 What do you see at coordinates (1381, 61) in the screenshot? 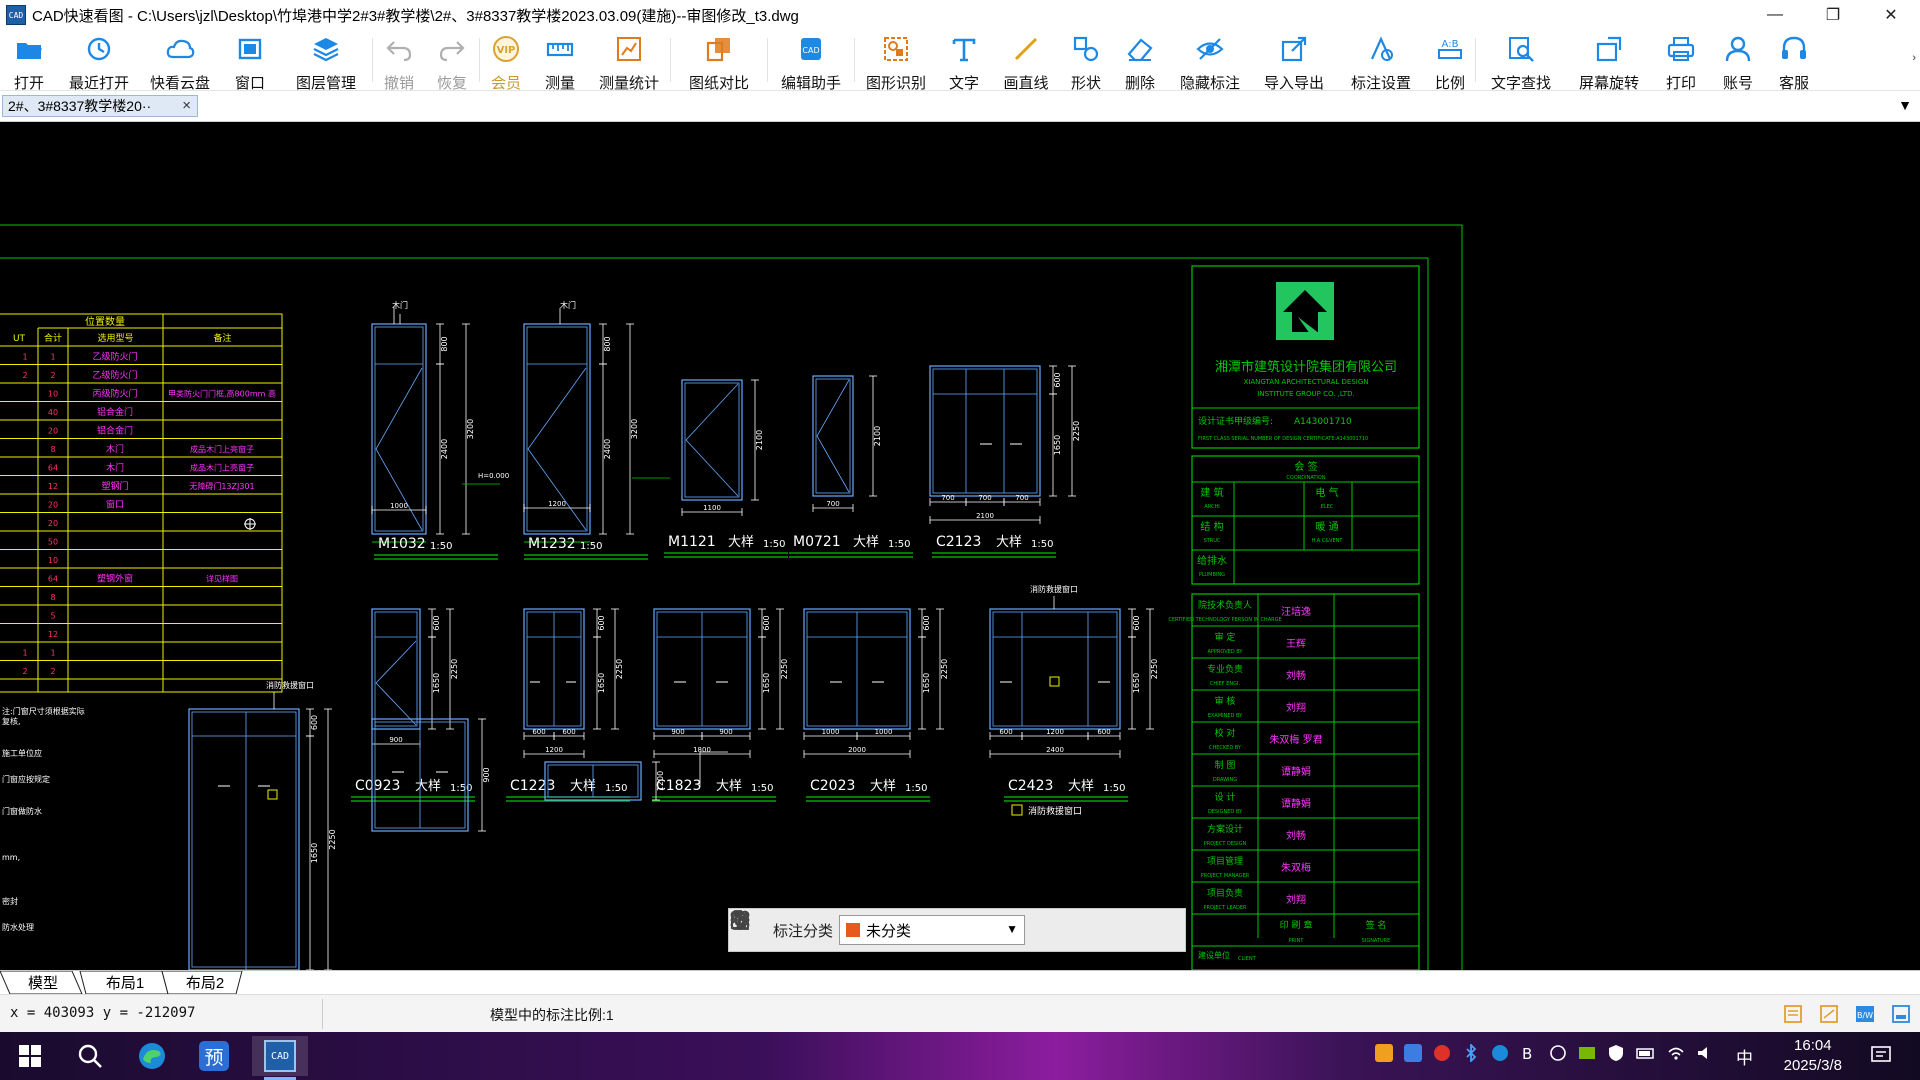
I see `toolbar-button-annotation-settings: 标注设置` at bounding box center [1381, 61].